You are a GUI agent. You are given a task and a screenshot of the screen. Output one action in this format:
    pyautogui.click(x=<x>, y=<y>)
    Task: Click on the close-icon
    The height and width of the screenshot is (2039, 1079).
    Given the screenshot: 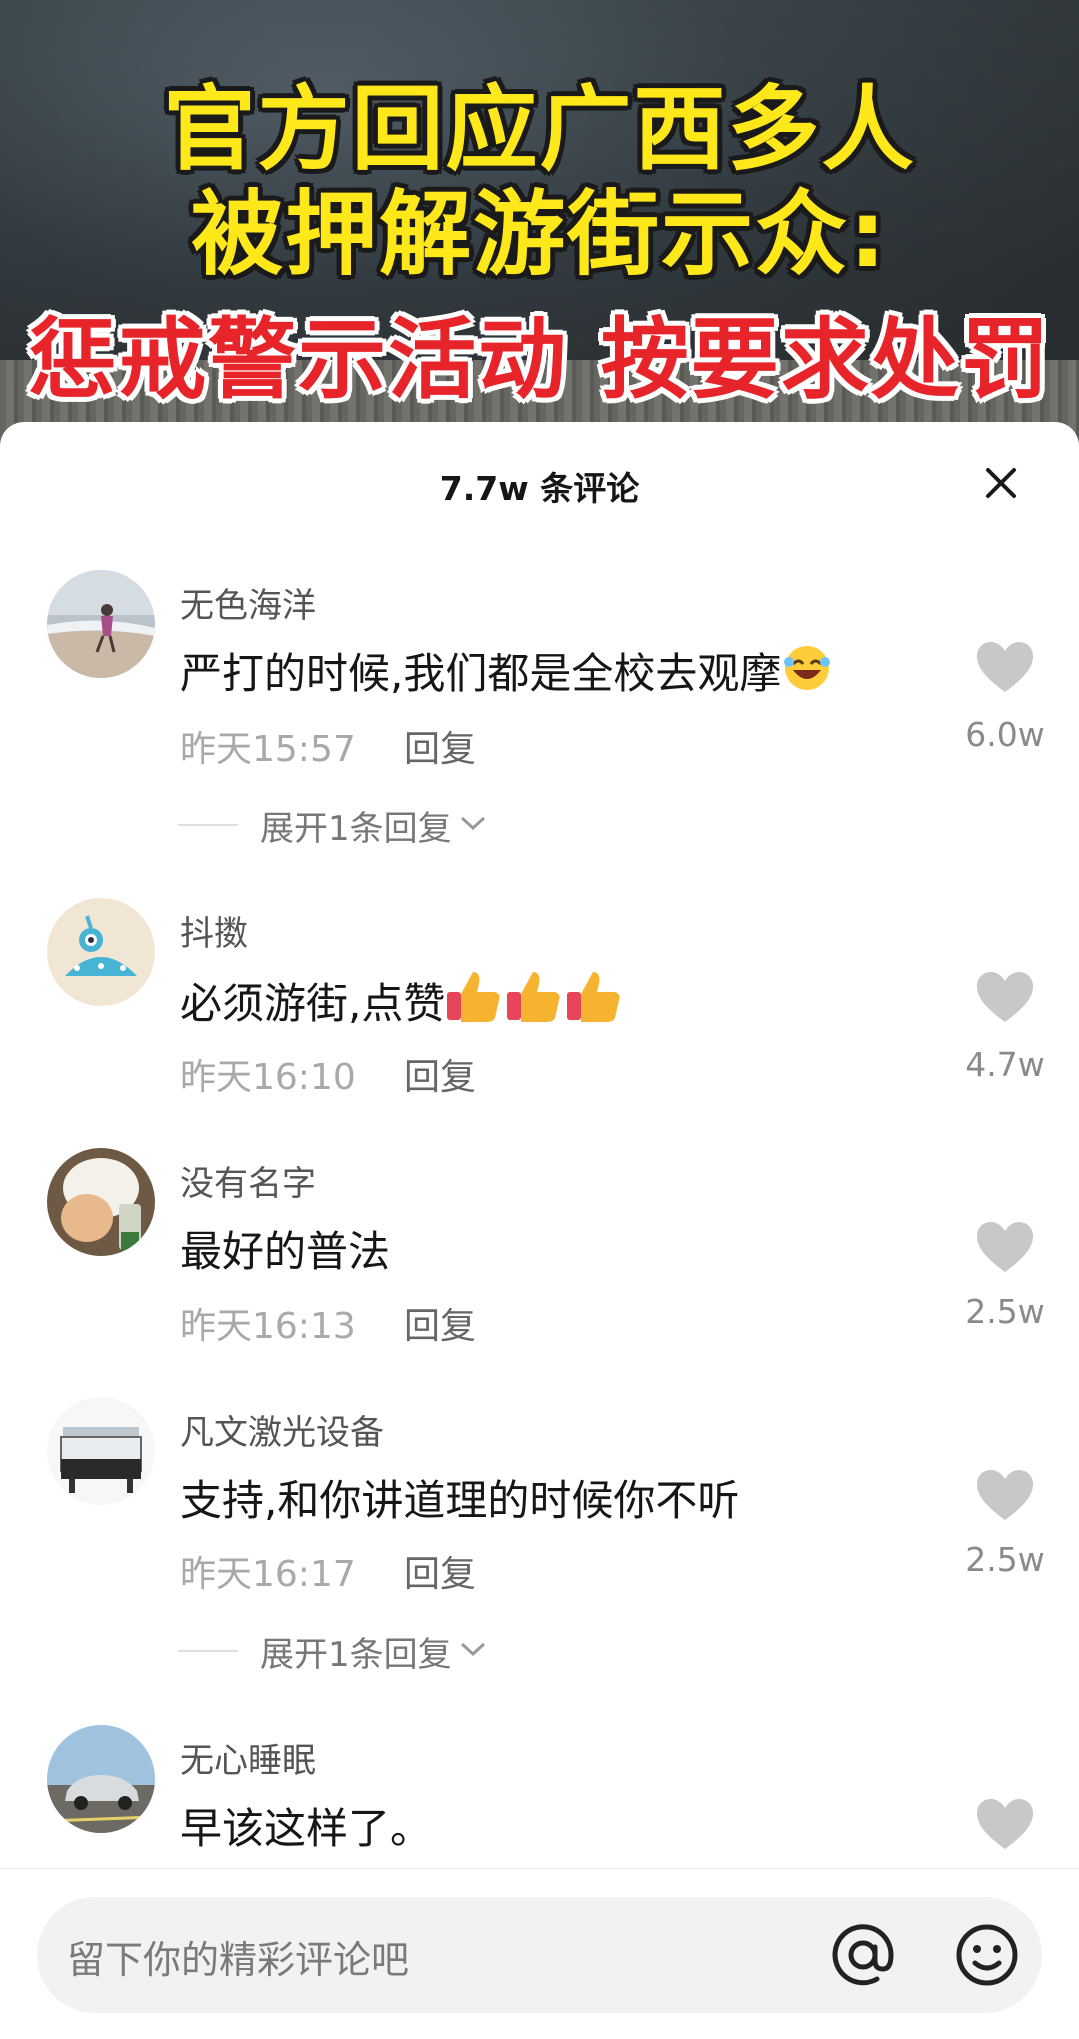 What is the action you would take?
    pyautogui.click(x=1001, y=483)
    